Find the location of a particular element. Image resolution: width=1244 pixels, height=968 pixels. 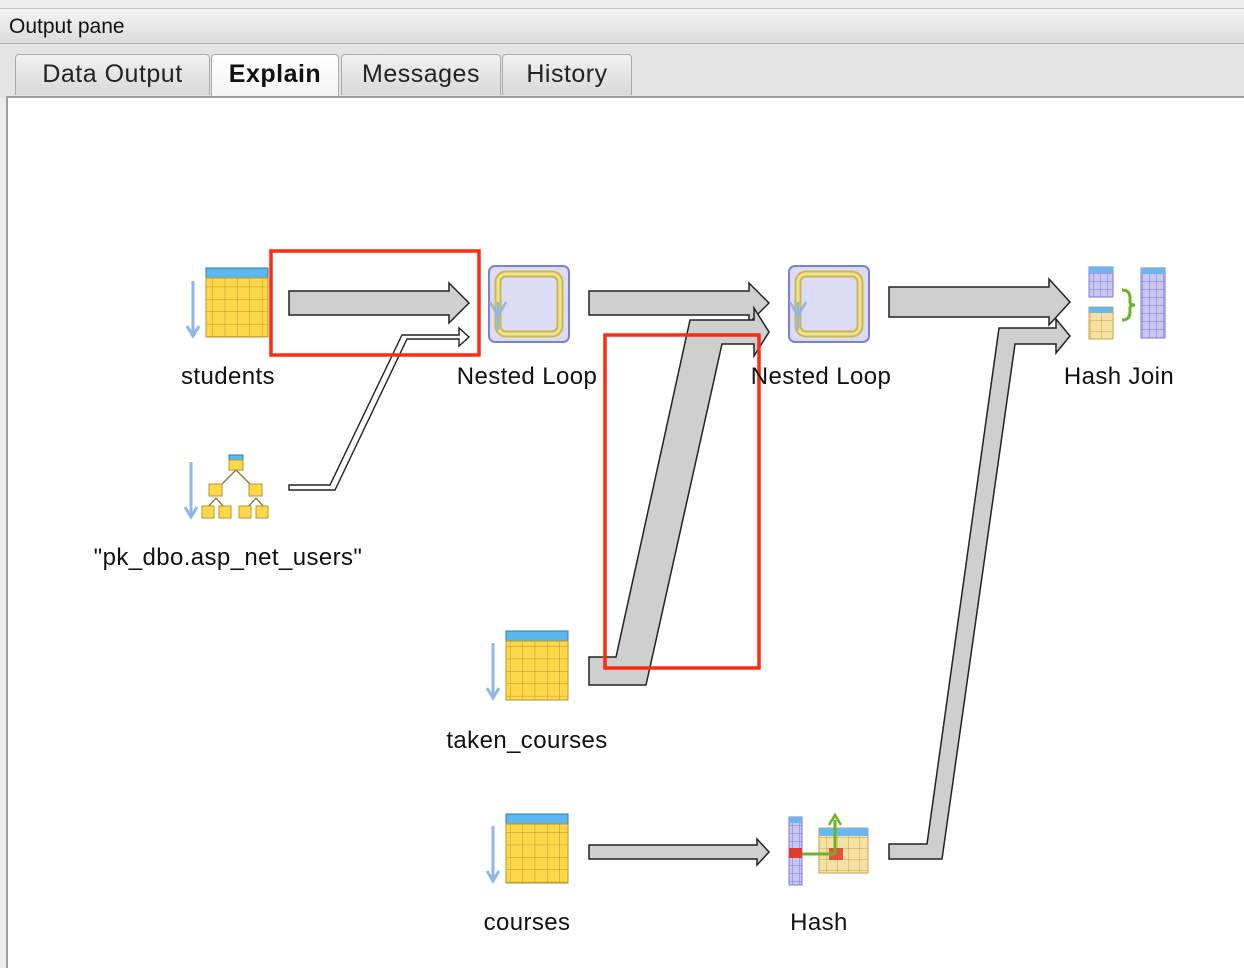

tab-bar: Data Output Explain Messages History is located at coordinates (622, 71).